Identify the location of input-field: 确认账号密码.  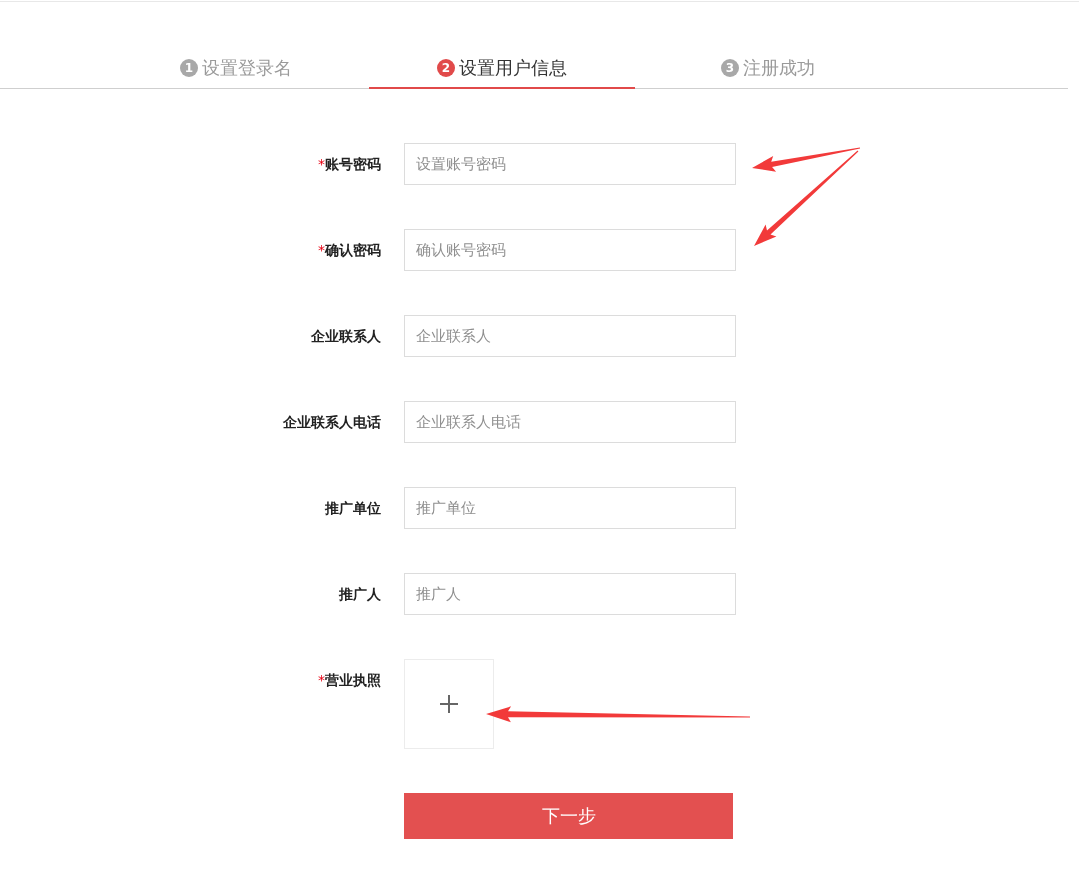
(570, 250).